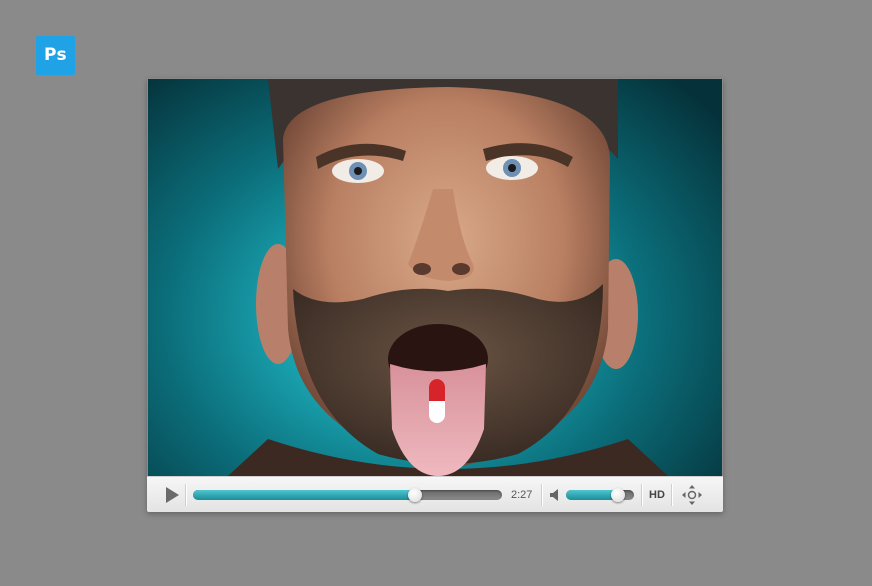 The width and height of the screenshot is (872, 586). What do you see at coordinates (522, 495) in the screenshot?
I see `current-time: 2:27` at bounding box center [522, 495].